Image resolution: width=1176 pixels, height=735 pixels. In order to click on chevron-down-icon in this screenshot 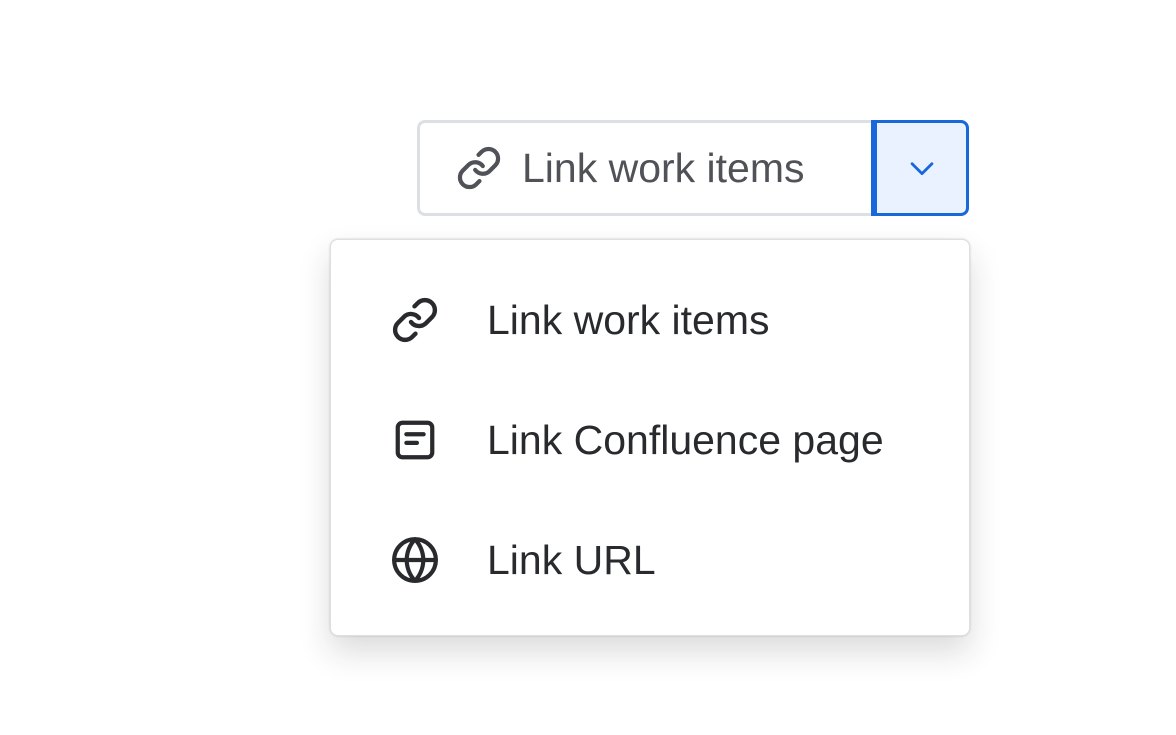, I will do `click(922, 168)`.